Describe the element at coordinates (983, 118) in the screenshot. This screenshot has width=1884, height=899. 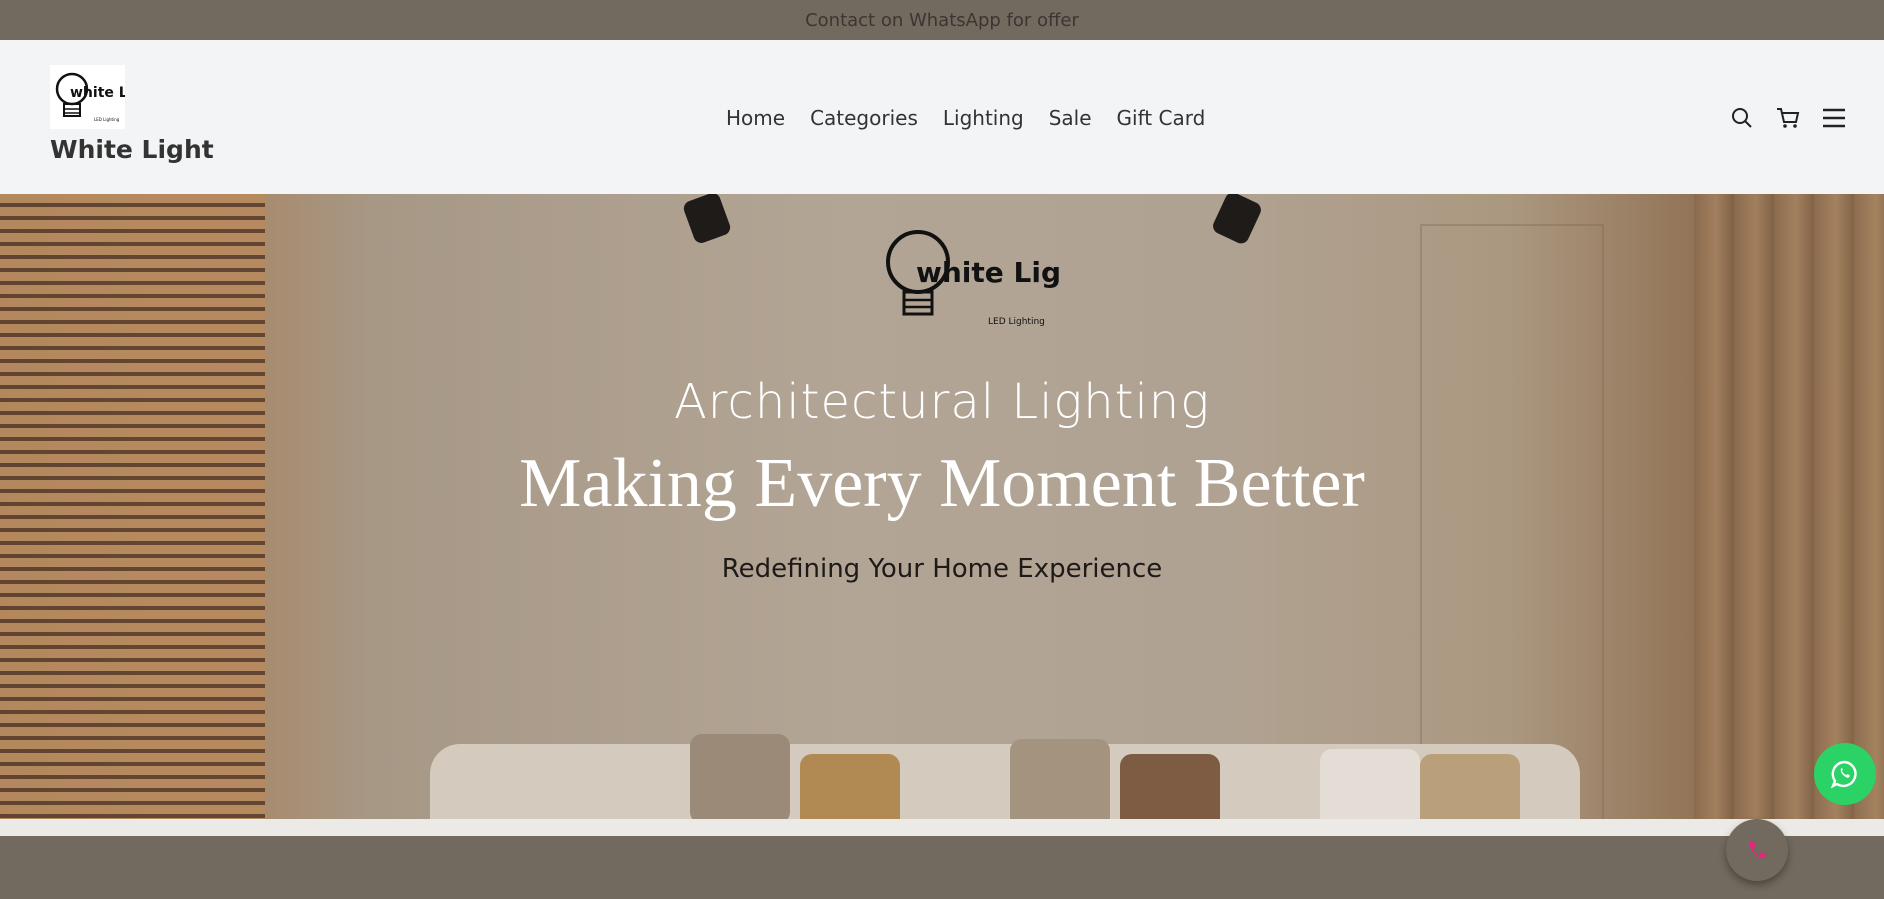
I see `nav-lighting: Lighting` at that location.